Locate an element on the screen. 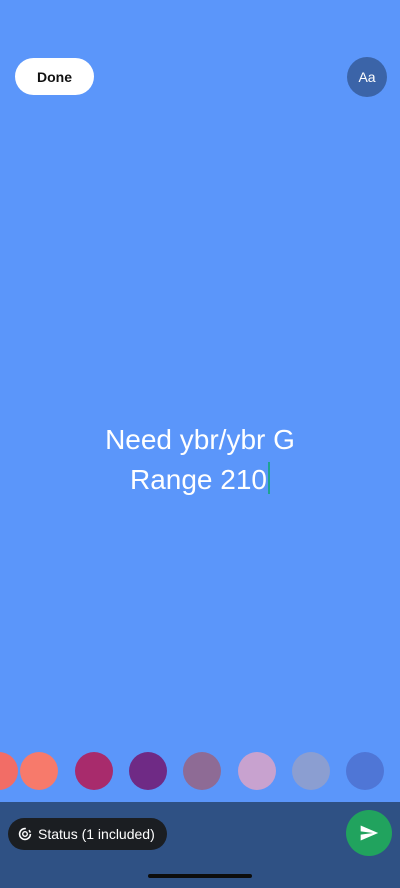  status-audience-label: Status (1 included) is located at coordinates (96, 834).